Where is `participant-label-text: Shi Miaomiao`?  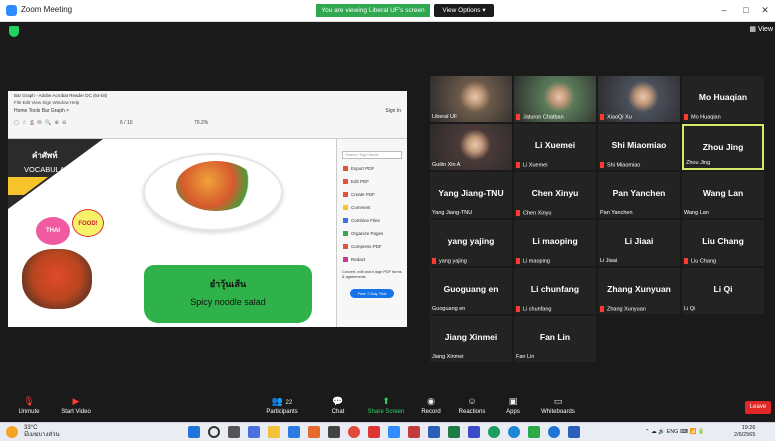 participant-label-text: Shi Miaomiao is located at coordinates (624, 165).